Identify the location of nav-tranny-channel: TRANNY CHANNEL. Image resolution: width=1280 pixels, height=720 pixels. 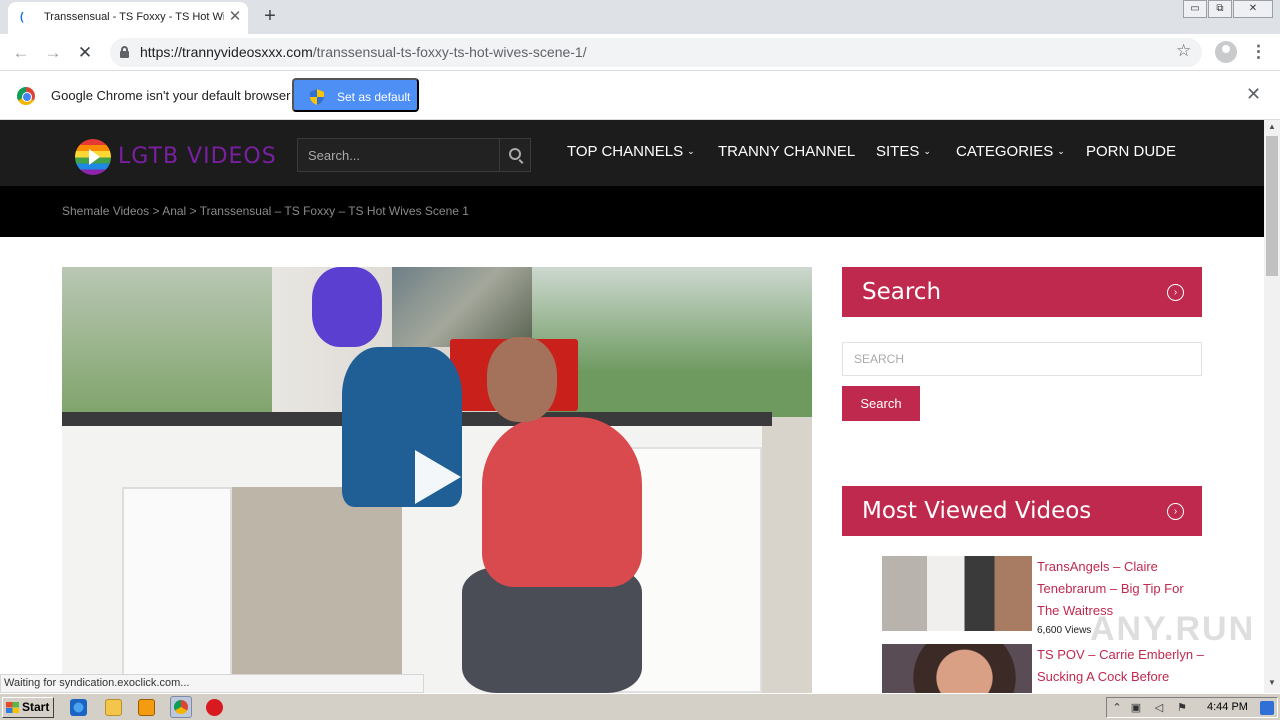
(786, 151).